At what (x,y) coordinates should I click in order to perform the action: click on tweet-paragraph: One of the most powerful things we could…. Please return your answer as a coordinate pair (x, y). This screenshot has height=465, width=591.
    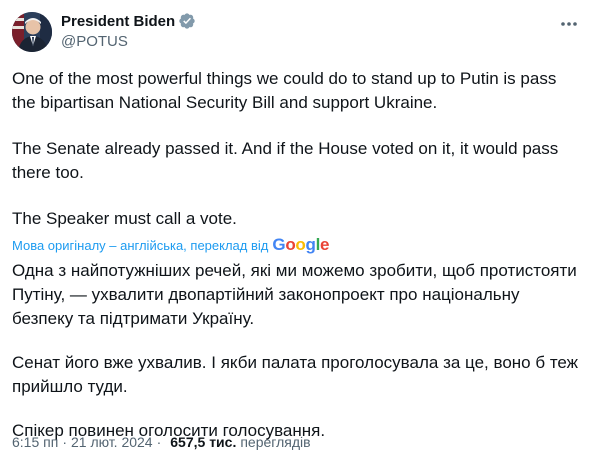
    Looking at the image, I should click on (284, 90).